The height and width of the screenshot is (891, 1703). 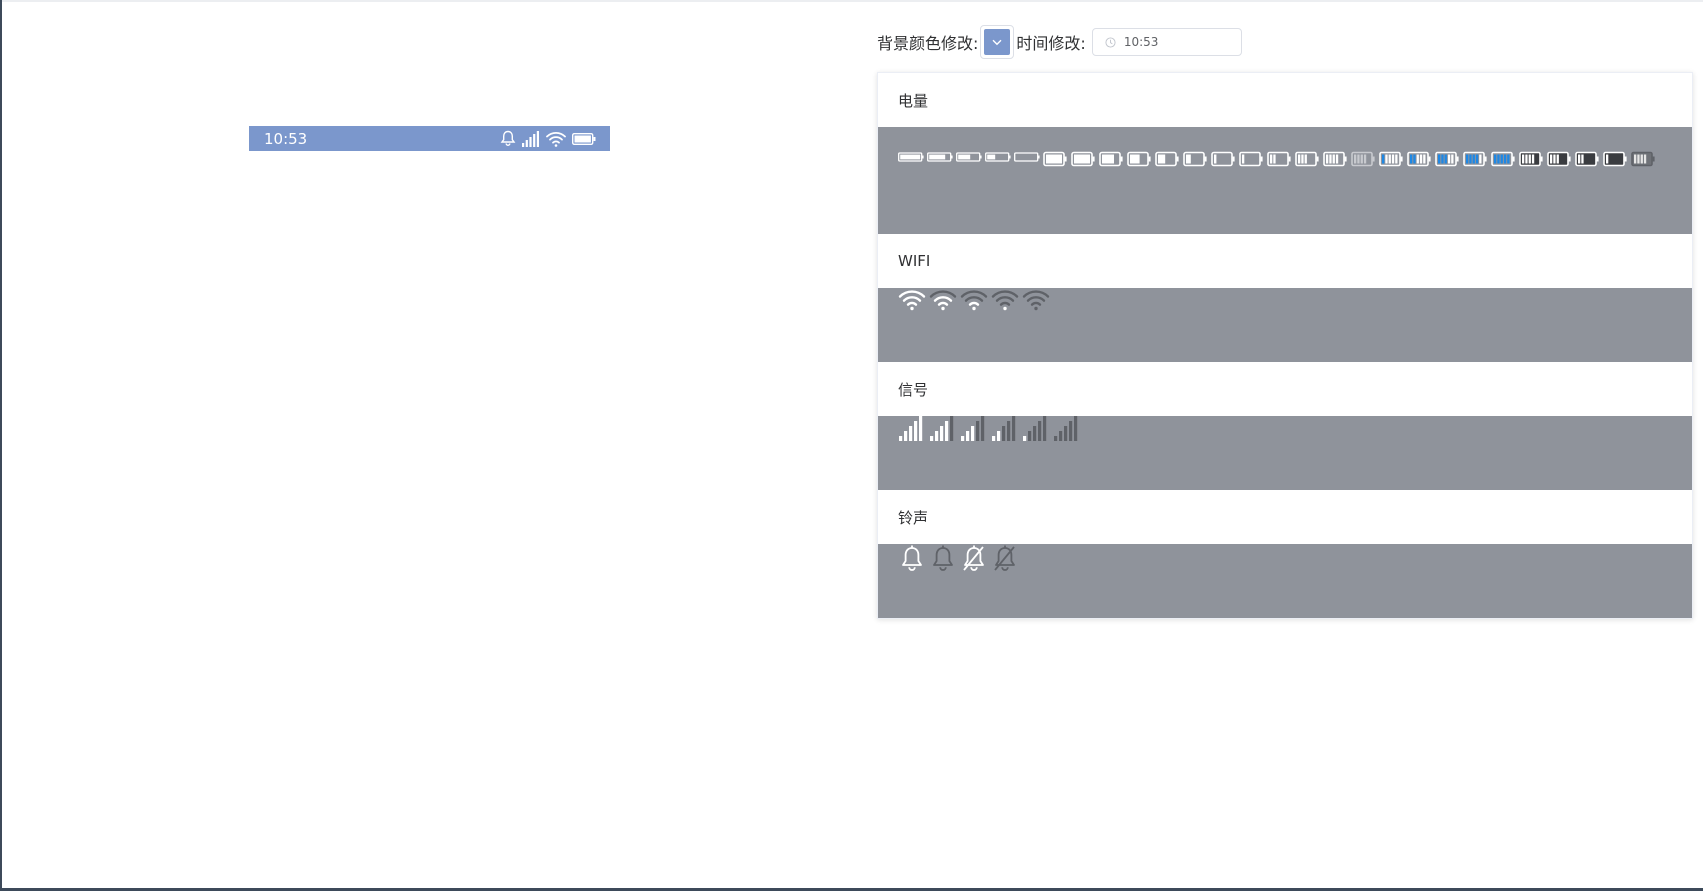 I want to click on color-swatch, so click(x=997, y=42).